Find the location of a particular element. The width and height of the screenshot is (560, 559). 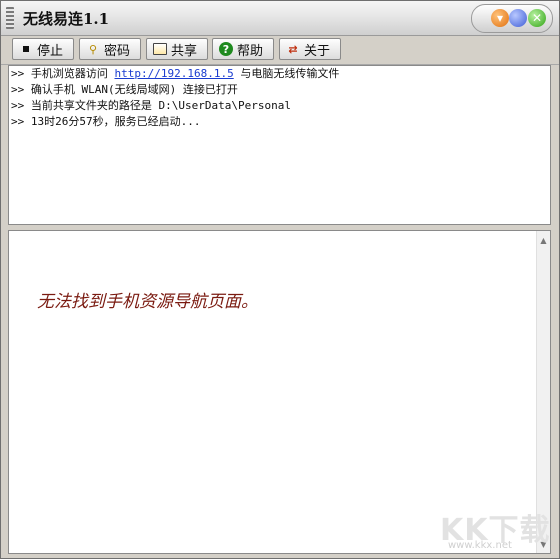

log-line: >> 手机浏览器访问 http://192.168.1.5 与电脑无线传输文件 is located at coordinates (175, 73).